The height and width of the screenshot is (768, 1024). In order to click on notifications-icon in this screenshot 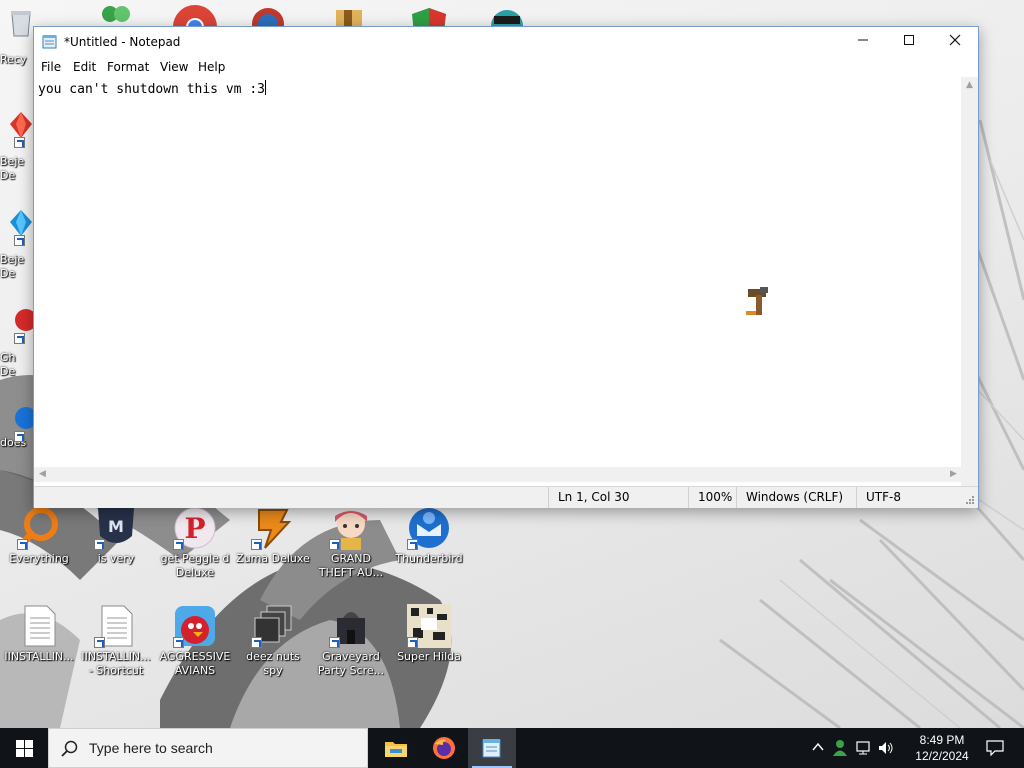, I will do `click(995, 748)`.